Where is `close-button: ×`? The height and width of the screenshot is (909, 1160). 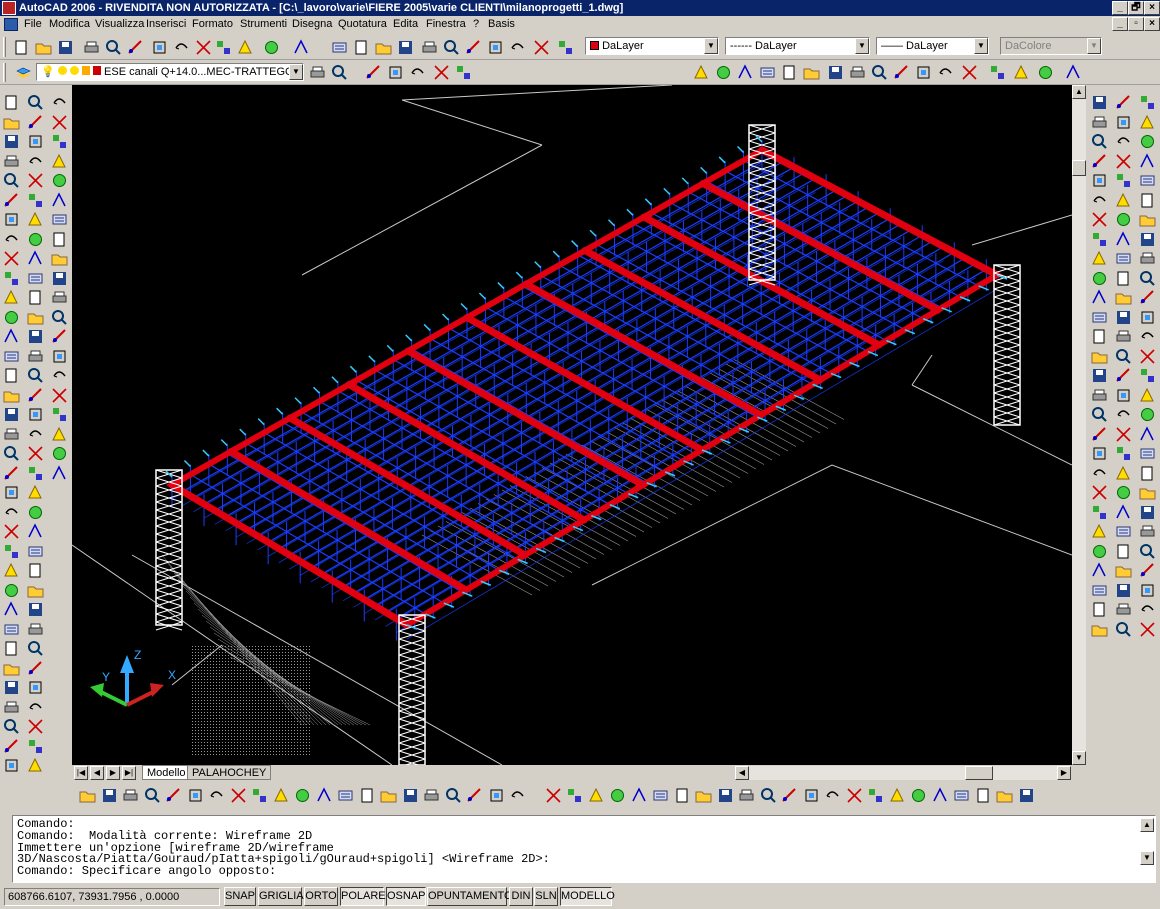
close-button: × is located at coordinates (1152, 8).